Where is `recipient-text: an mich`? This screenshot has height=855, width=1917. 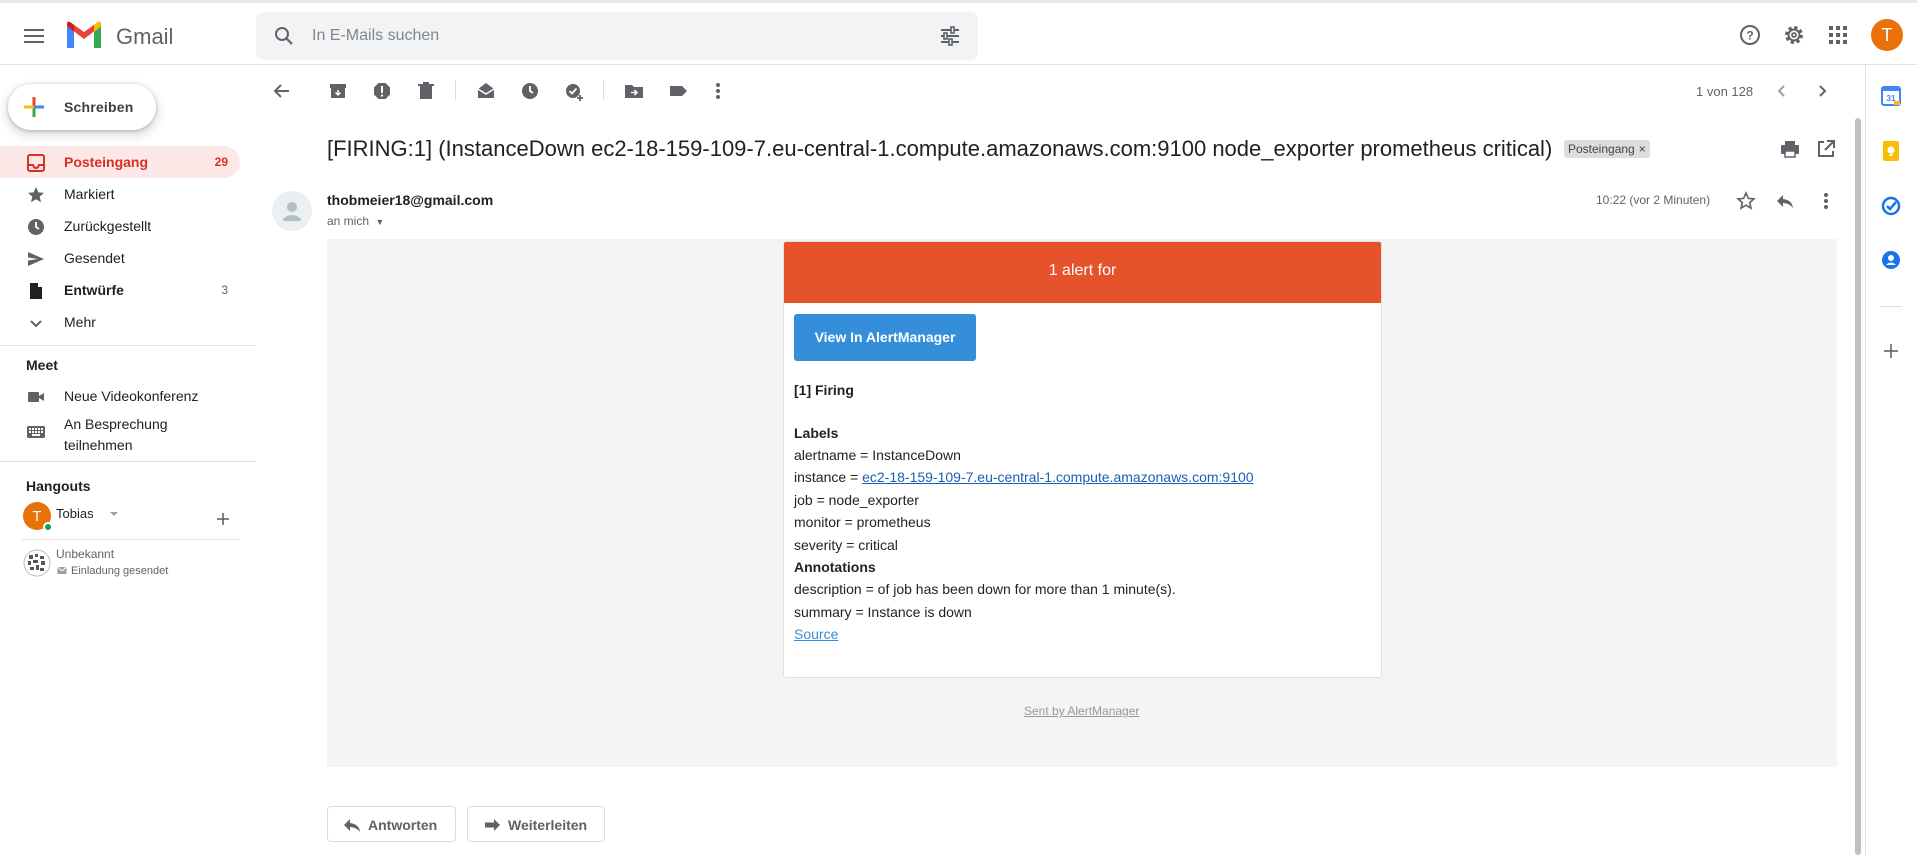 recipient-text: an mich is located at coordinates (348, 221).